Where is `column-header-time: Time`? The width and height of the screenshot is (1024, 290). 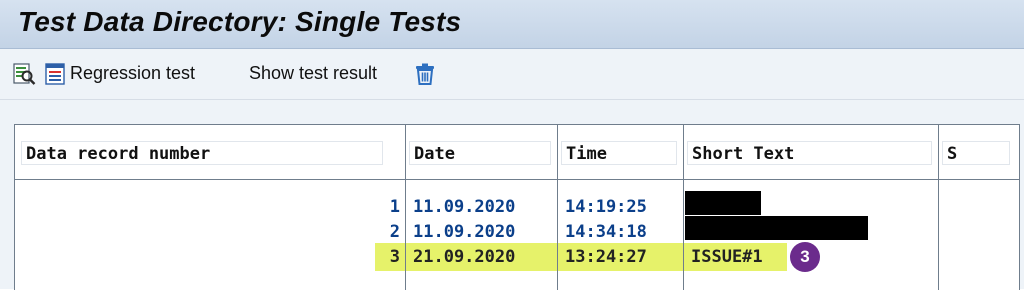 column-header-time: Time is located at coordinates (619, 153).